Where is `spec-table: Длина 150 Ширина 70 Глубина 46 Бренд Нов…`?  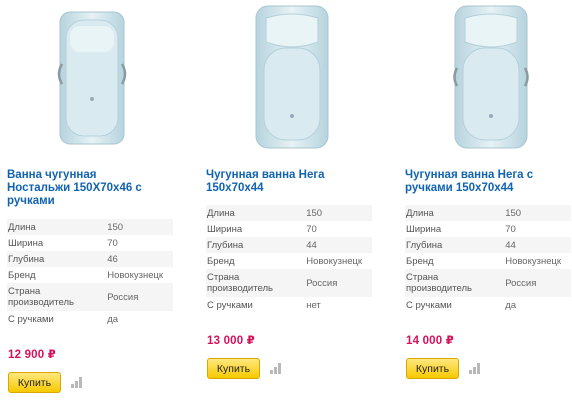 spec-table: Длина 150 Ширина 70 Глубина 46 Бренд Нов… is located at coordinates (90, 273).